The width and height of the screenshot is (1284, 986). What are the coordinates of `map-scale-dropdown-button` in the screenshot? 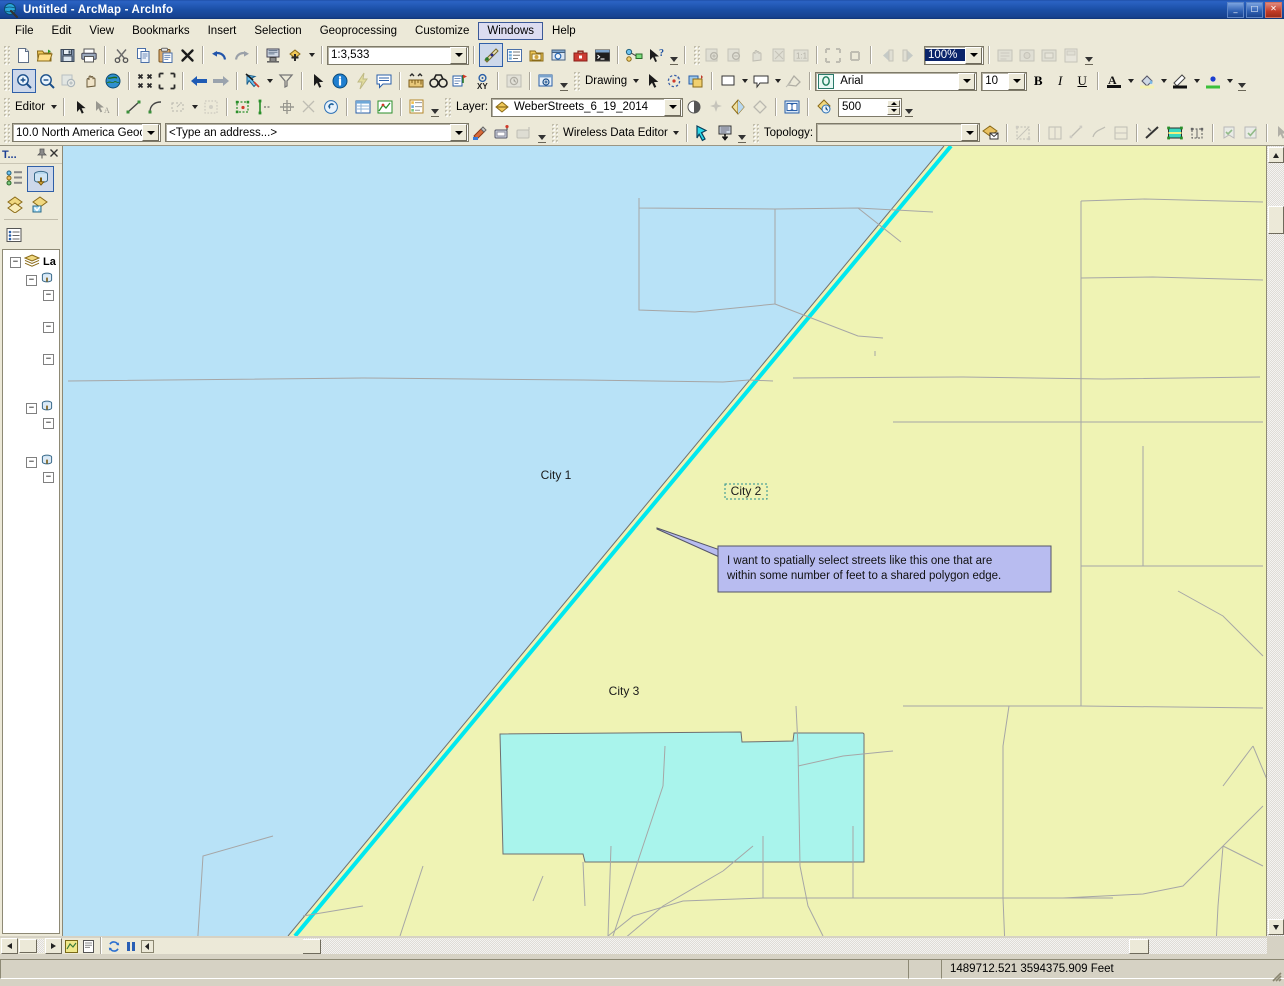 It's located at (458, 55).